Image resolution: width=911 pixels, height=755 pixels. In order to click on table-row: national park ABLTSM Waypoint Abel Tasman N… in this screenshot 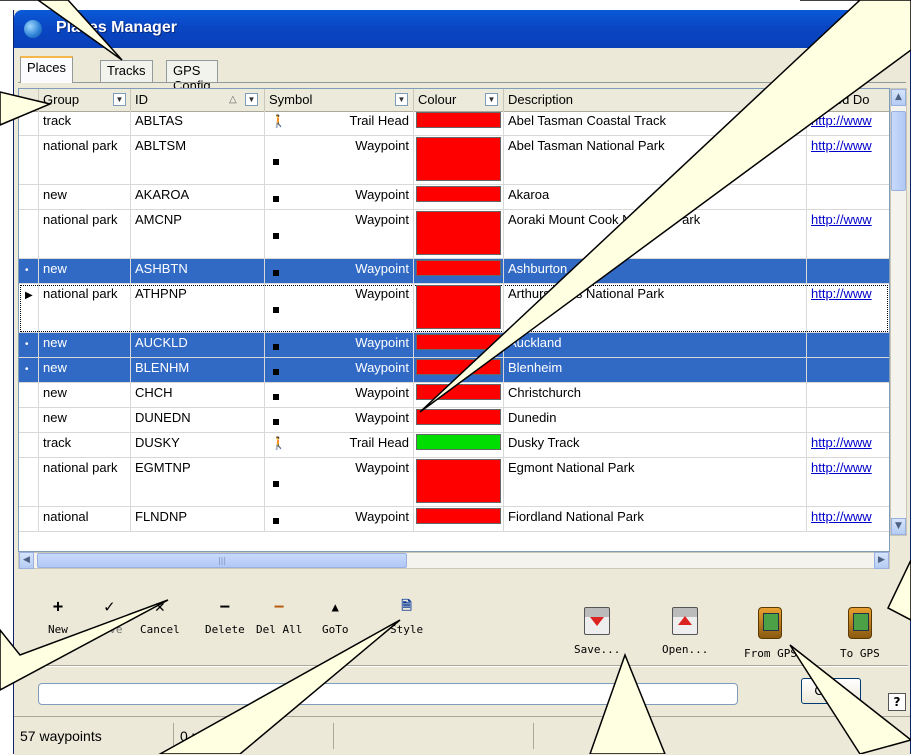, I will do `click(454, 160)`.